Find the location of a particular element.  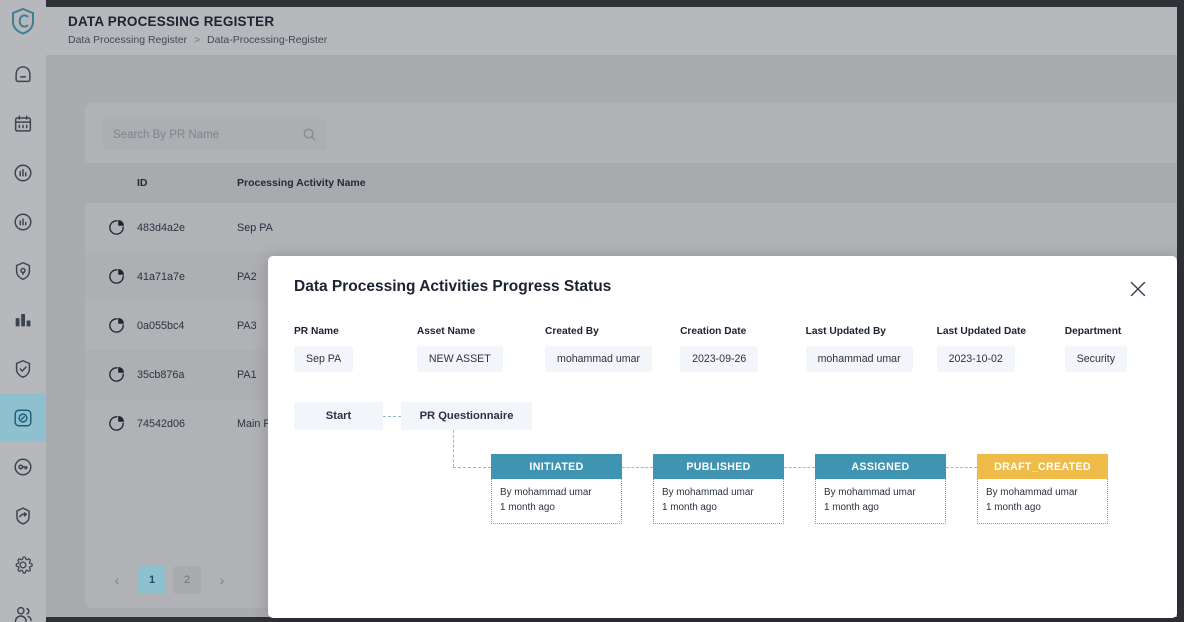

row-id: 74542d06 is located at coordinates (161, 423).